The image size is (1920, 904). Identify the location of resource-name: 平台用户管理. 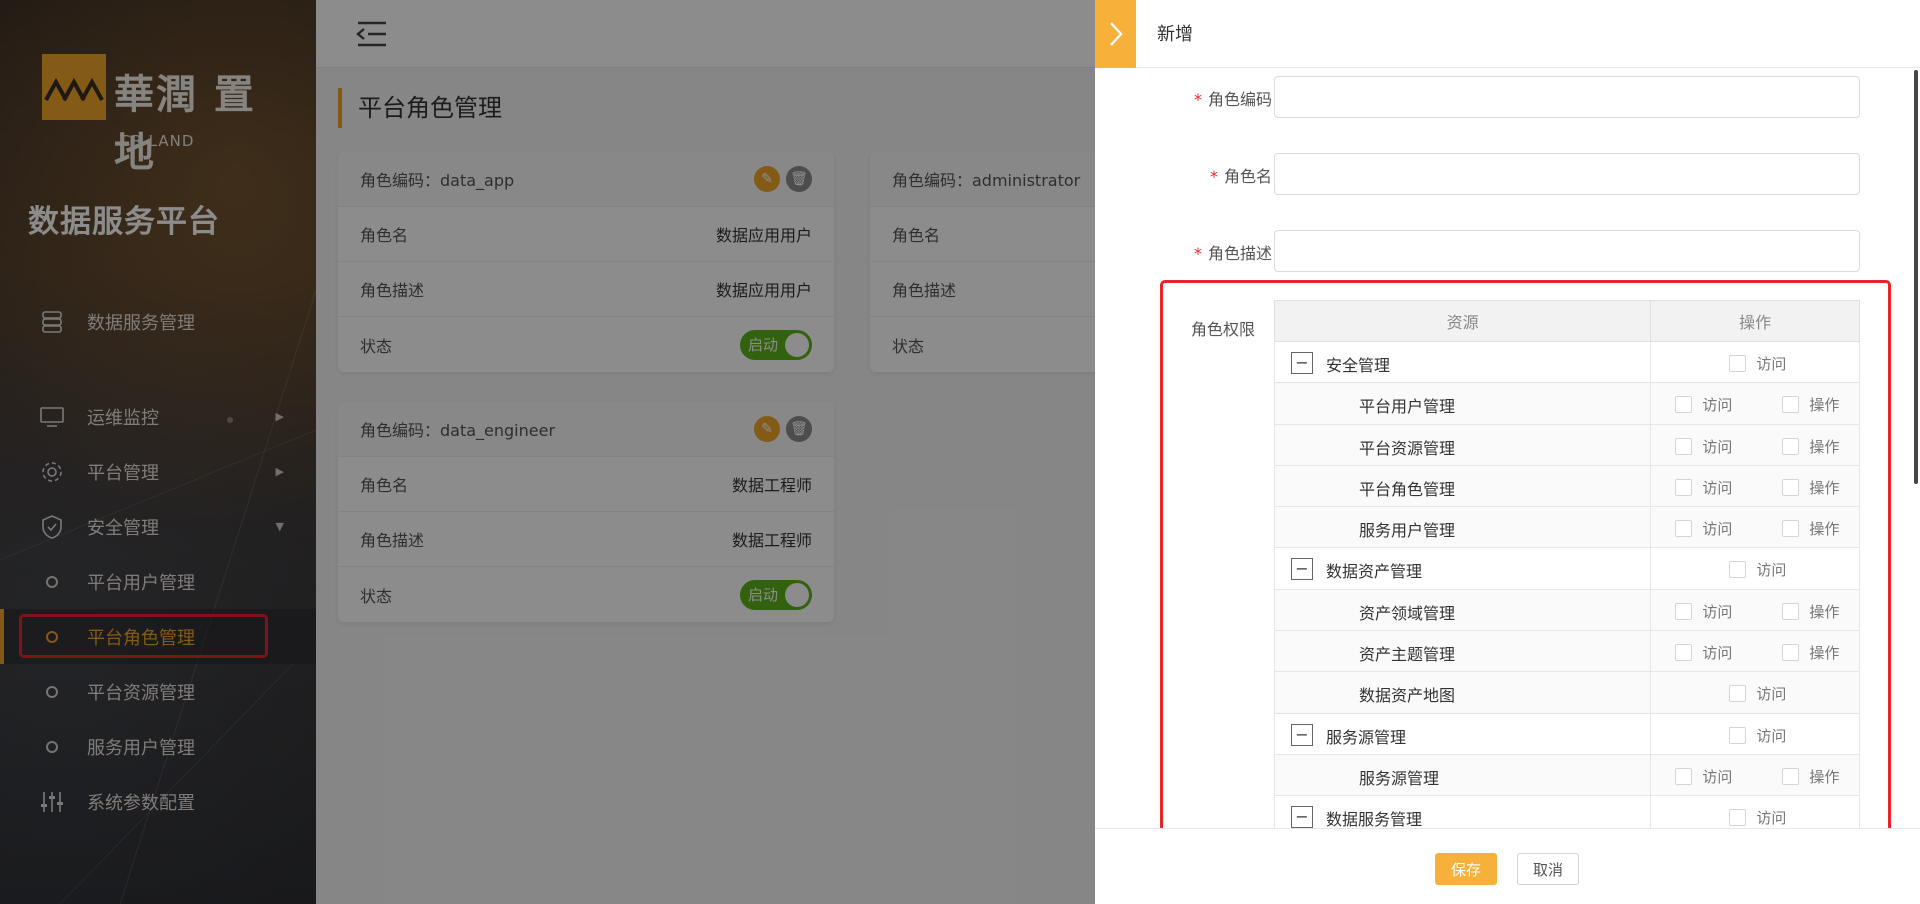
(1407, 407).